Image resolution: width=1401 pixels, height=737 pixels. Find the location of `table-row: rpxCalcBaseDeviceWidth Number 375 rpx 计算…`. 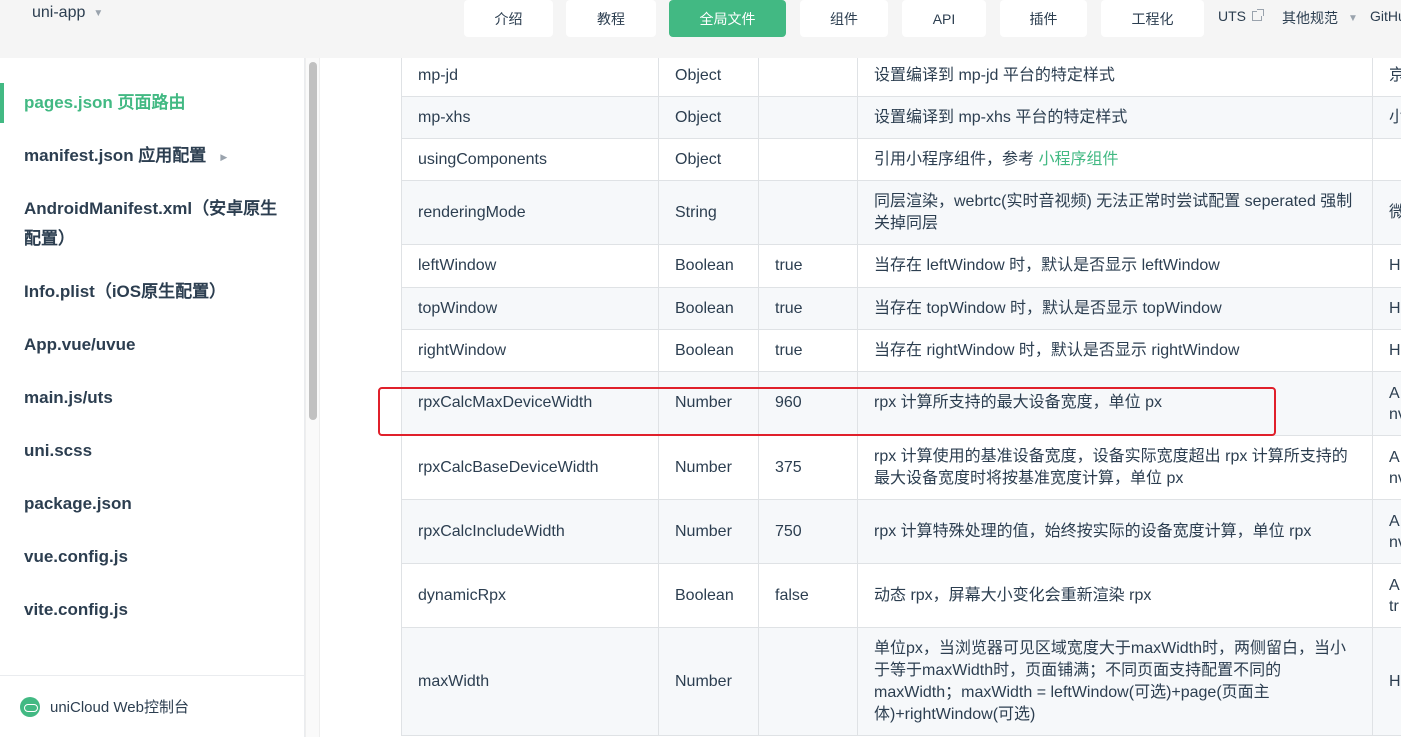

table-row: rpxCalcBaseDeviceWidth Number 375 rpx 计算… is located at coordinates (901, 467).